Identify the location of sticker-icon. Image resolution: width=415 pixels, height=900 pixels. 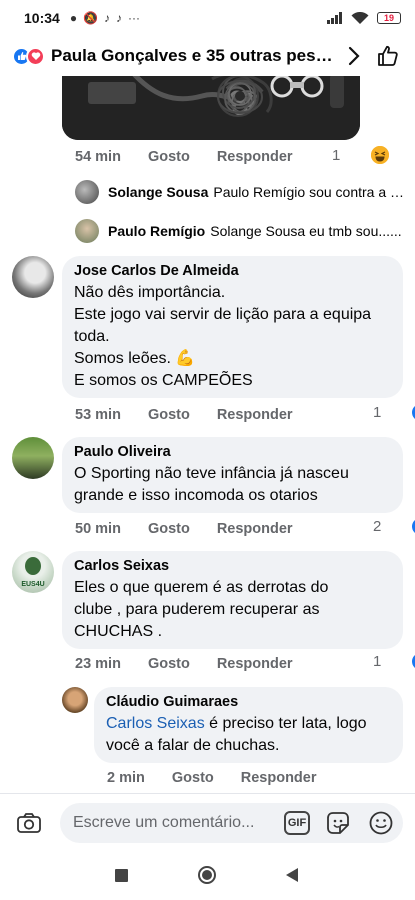
(338, 823).